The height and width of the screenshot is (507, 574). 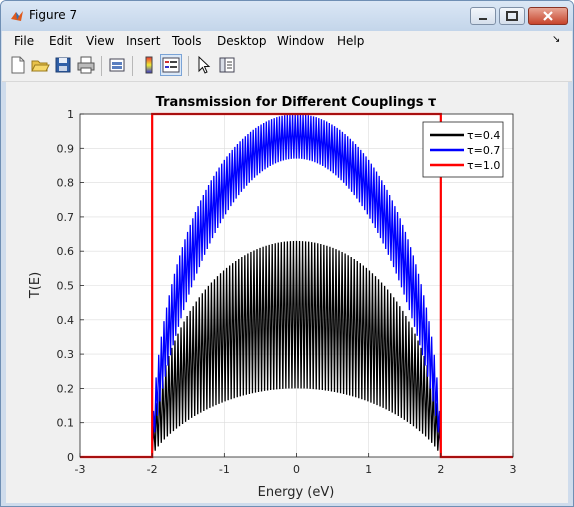 I want to click on y-tick-label: 0, so click(x=70, y=457).